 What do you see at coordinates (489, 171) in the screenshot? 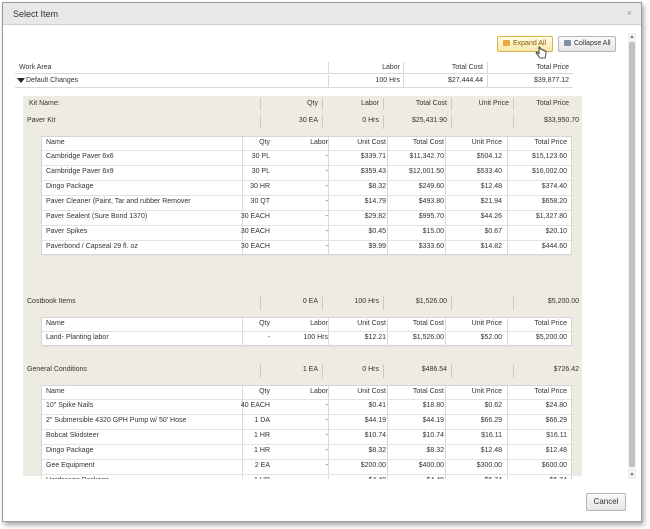
I see `item-unit-price: $533.40` at bounding box center [489, 171].